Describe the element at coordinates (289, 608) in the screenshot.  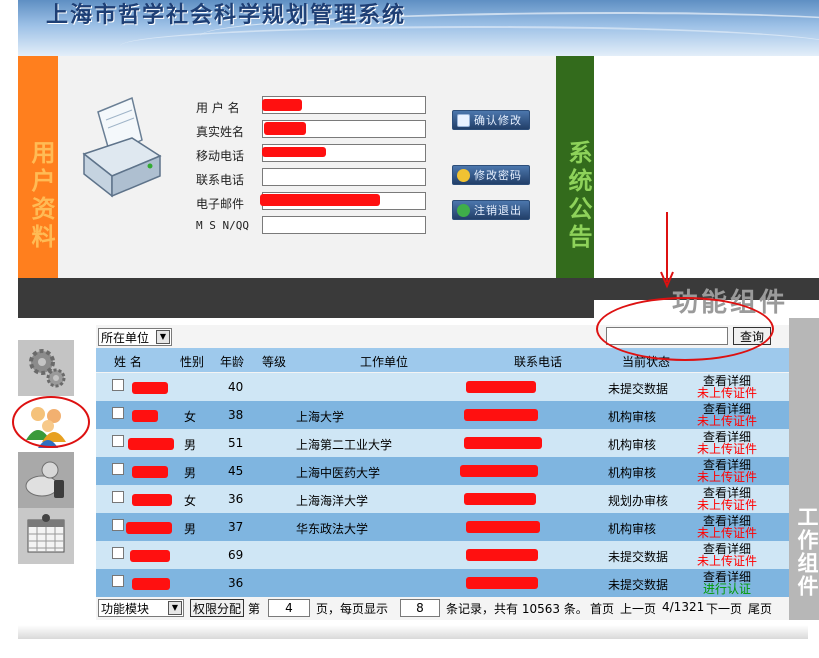
I see `page-number-input: 4` at that location.